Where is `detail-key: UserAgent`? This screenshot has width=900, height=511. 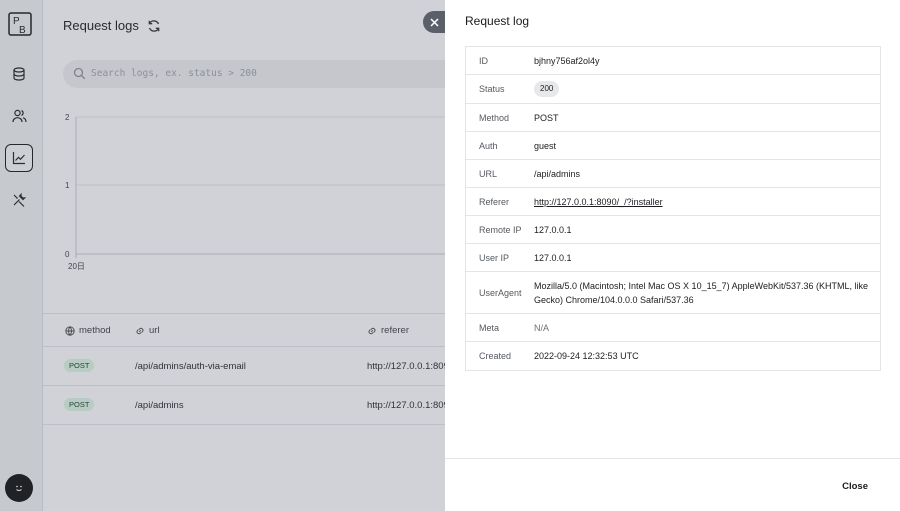
detail-key: UserAgent is located at coordinates (500, 292).